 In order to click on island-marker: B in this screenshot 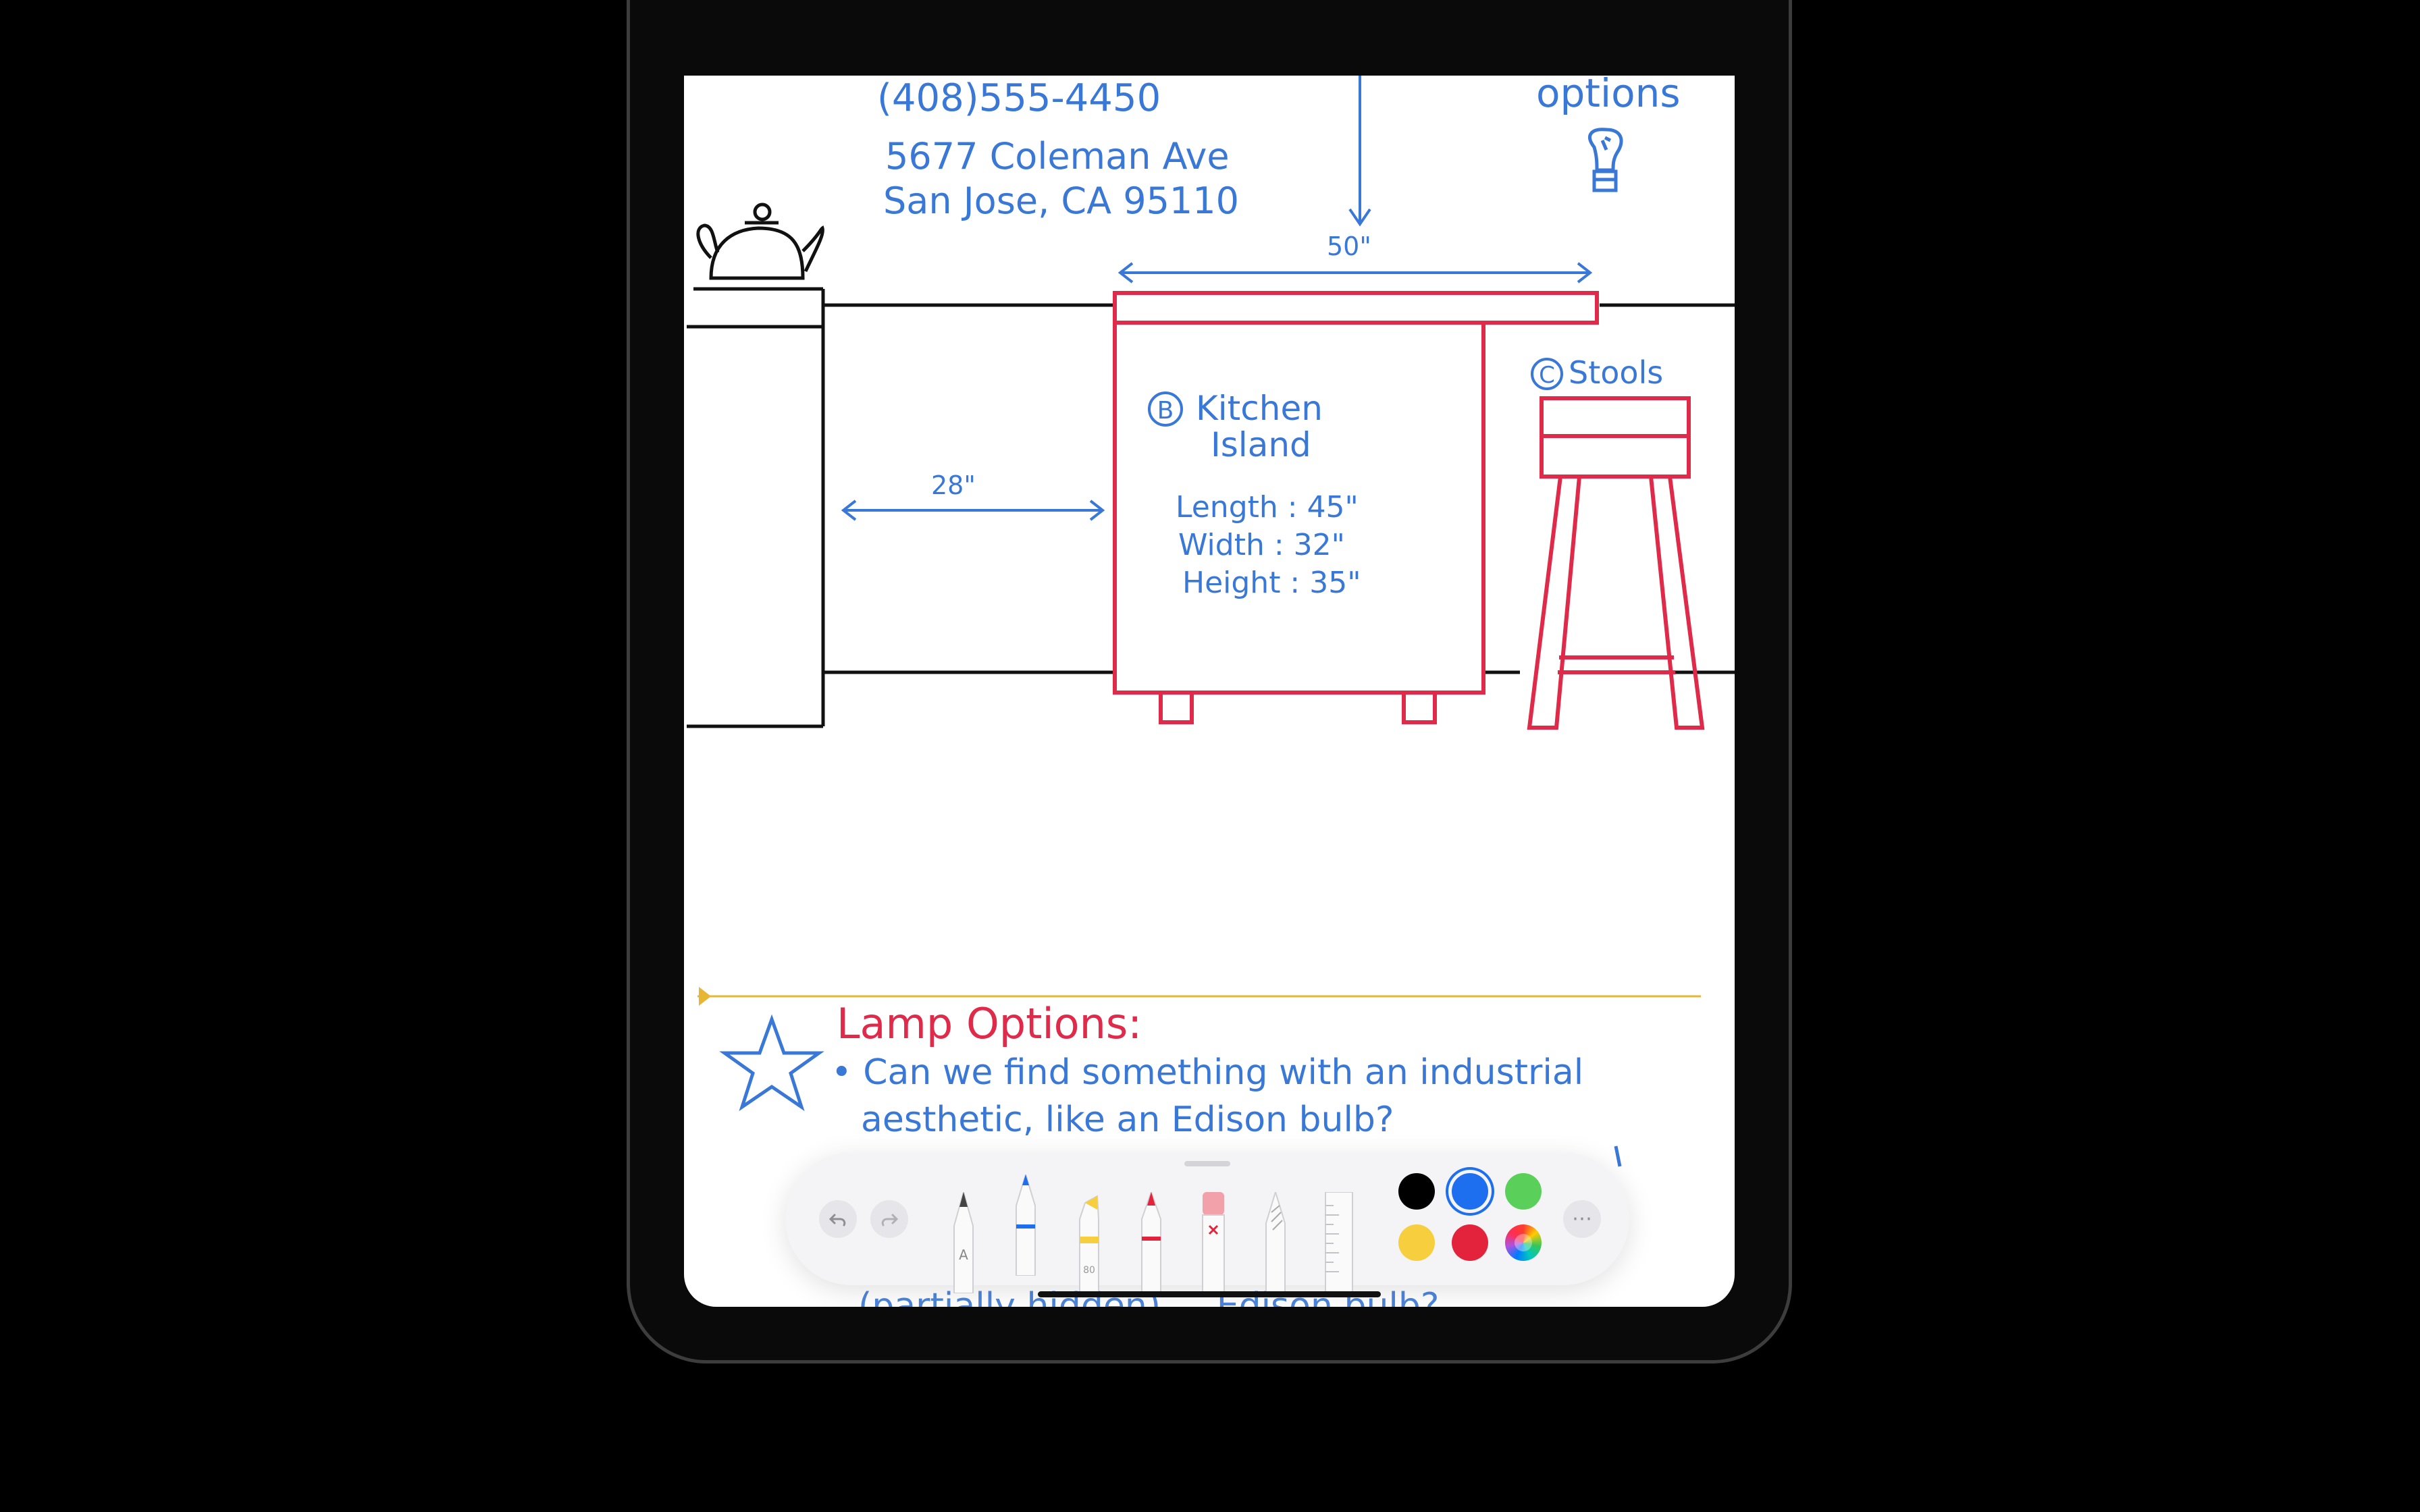, I will do `click(1165, 409)`.